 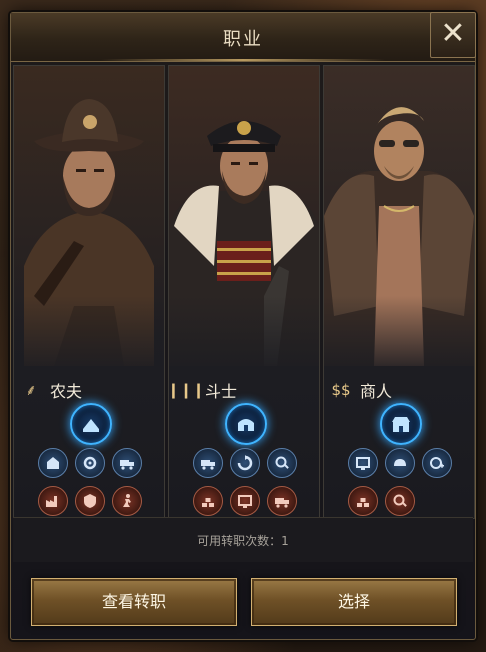 What do you see at coordinates (376, 391) in the screenshot?
I see `class-name-merchant: 商人` at bounding box center [376, 391].